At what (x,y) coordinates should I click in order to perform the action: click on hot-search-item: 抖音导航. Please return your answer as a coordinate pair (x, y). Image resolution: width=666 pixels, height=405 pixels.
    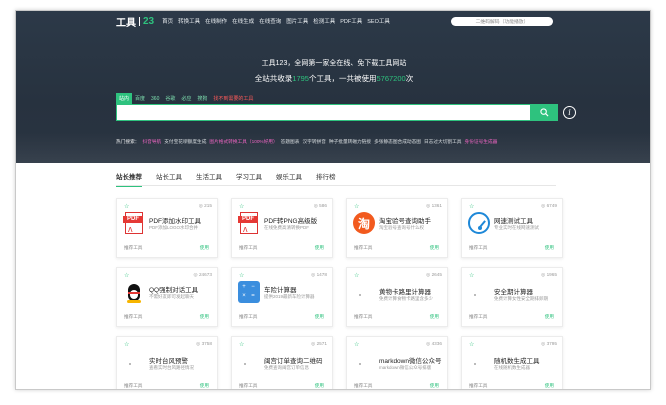
    Looking at the image, I should click on (151, 142).